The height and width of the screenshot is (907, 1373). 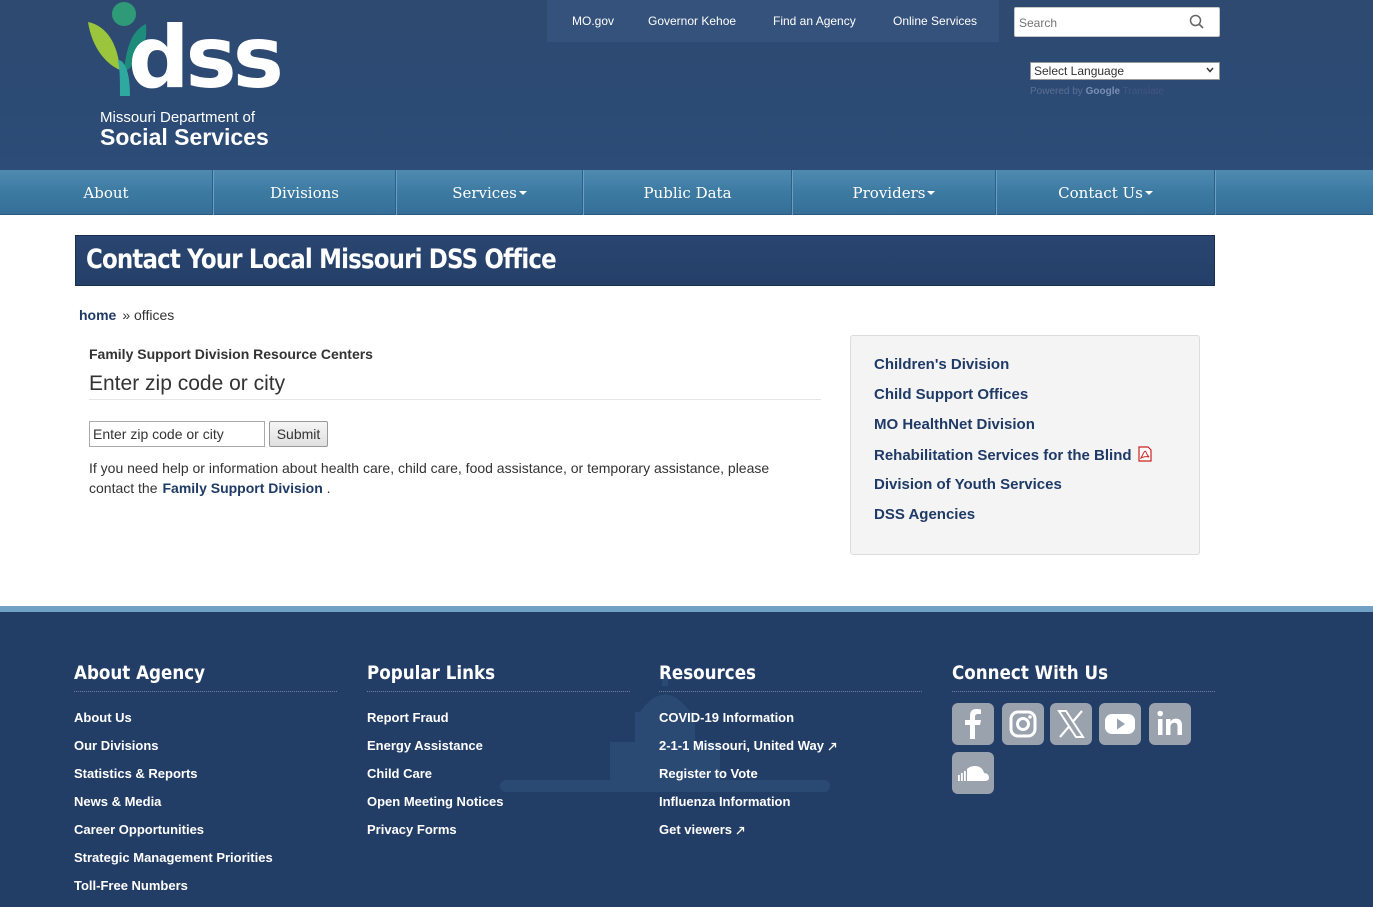 I want to click on page-title: Contact Your Local Missouri DSS Office, so click(x=321, y=259).